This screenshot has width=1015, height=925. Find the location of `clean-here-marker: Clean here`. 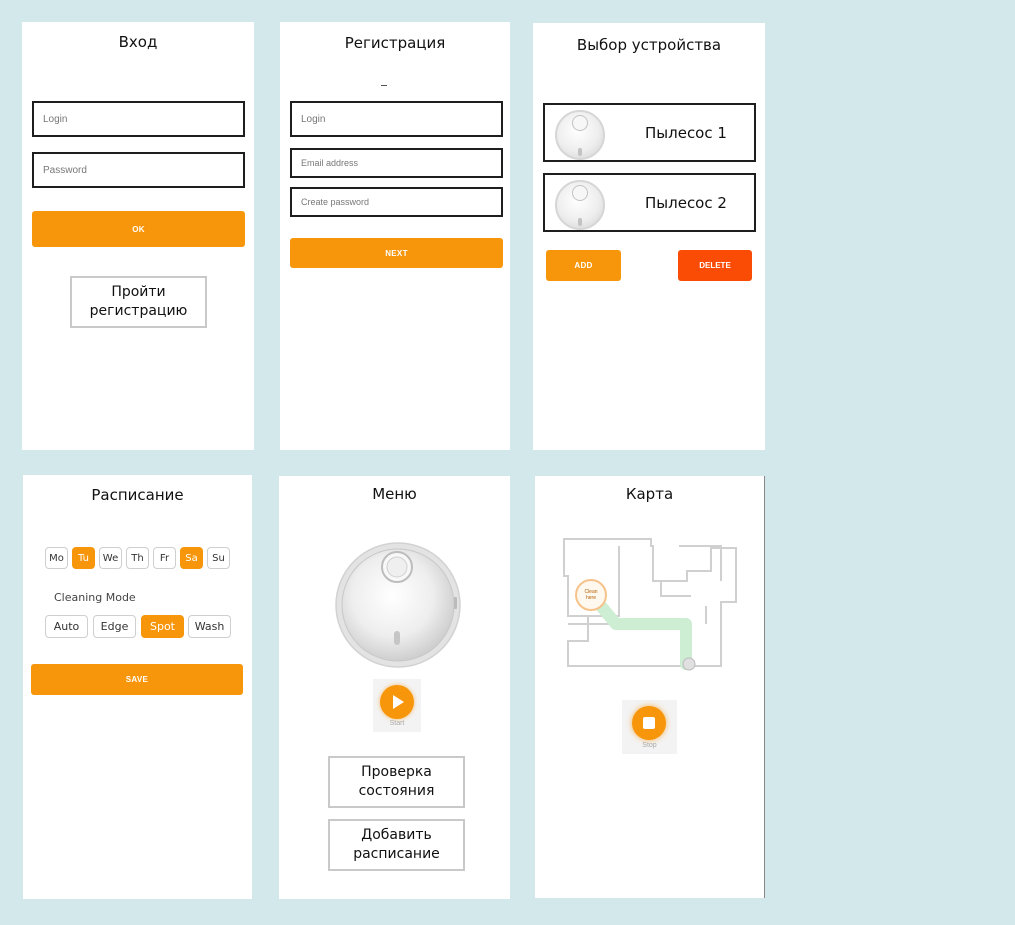

clean-here-marker: Clean here is located at coordinates (591, 595).